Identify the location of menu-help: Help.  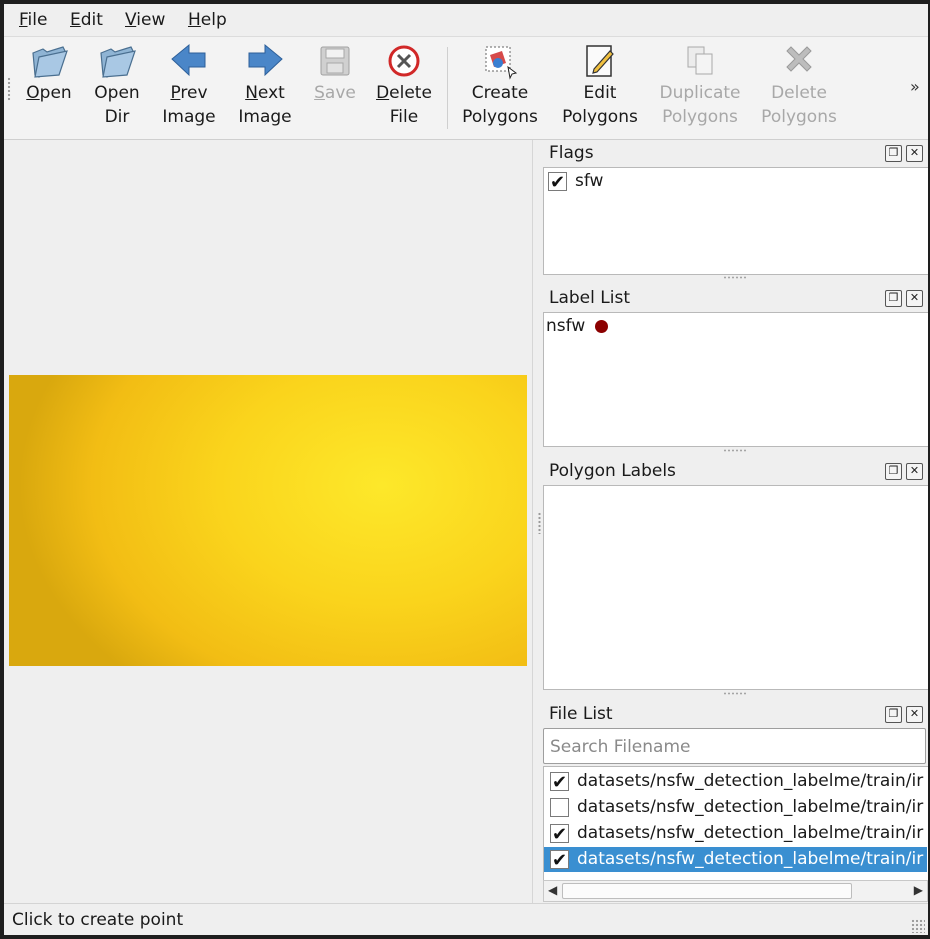
(207, 20).